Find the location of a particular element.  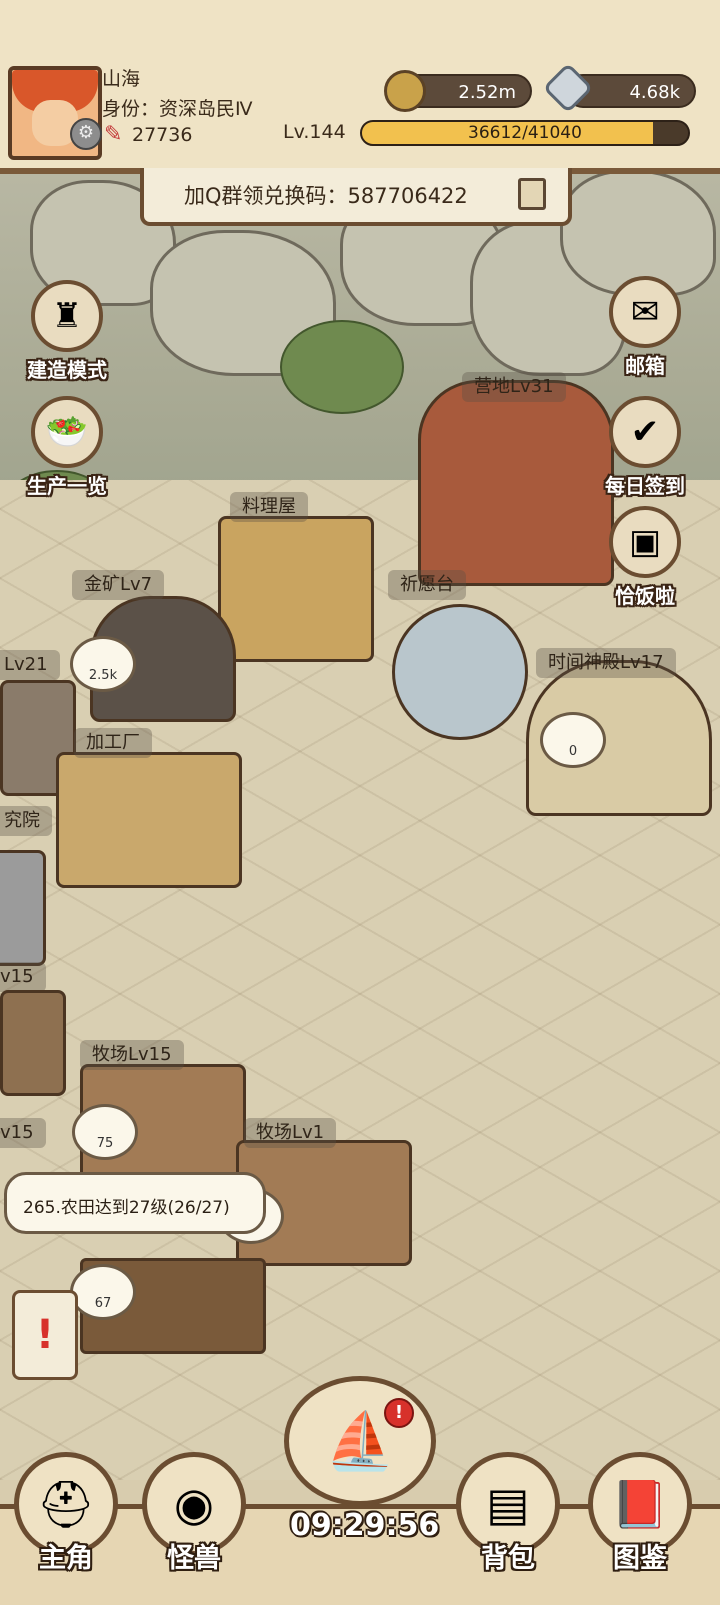

food-basket-icon: 🥗 is located at coordinates (67, 432).